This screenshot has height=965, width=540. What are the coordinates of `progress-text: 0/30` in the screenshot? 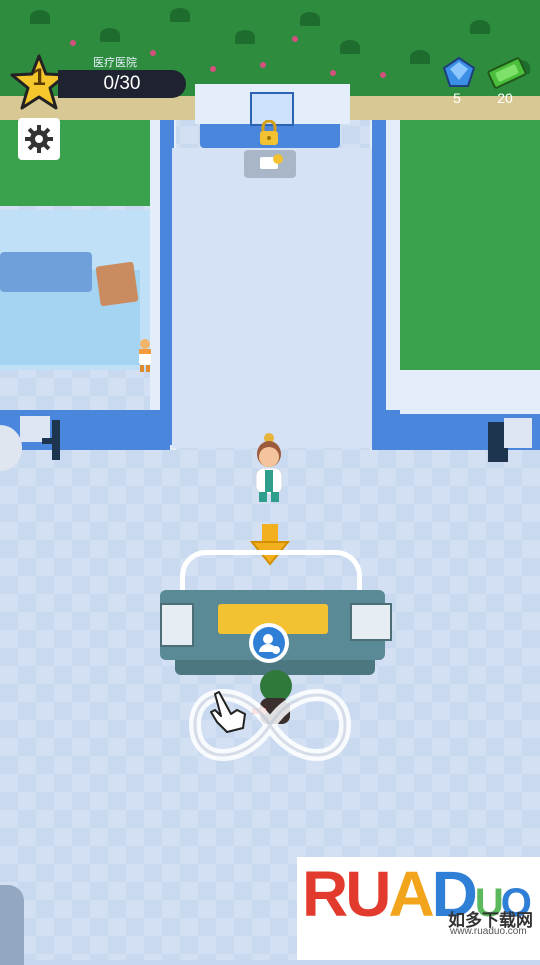 It's located at (122, 83).